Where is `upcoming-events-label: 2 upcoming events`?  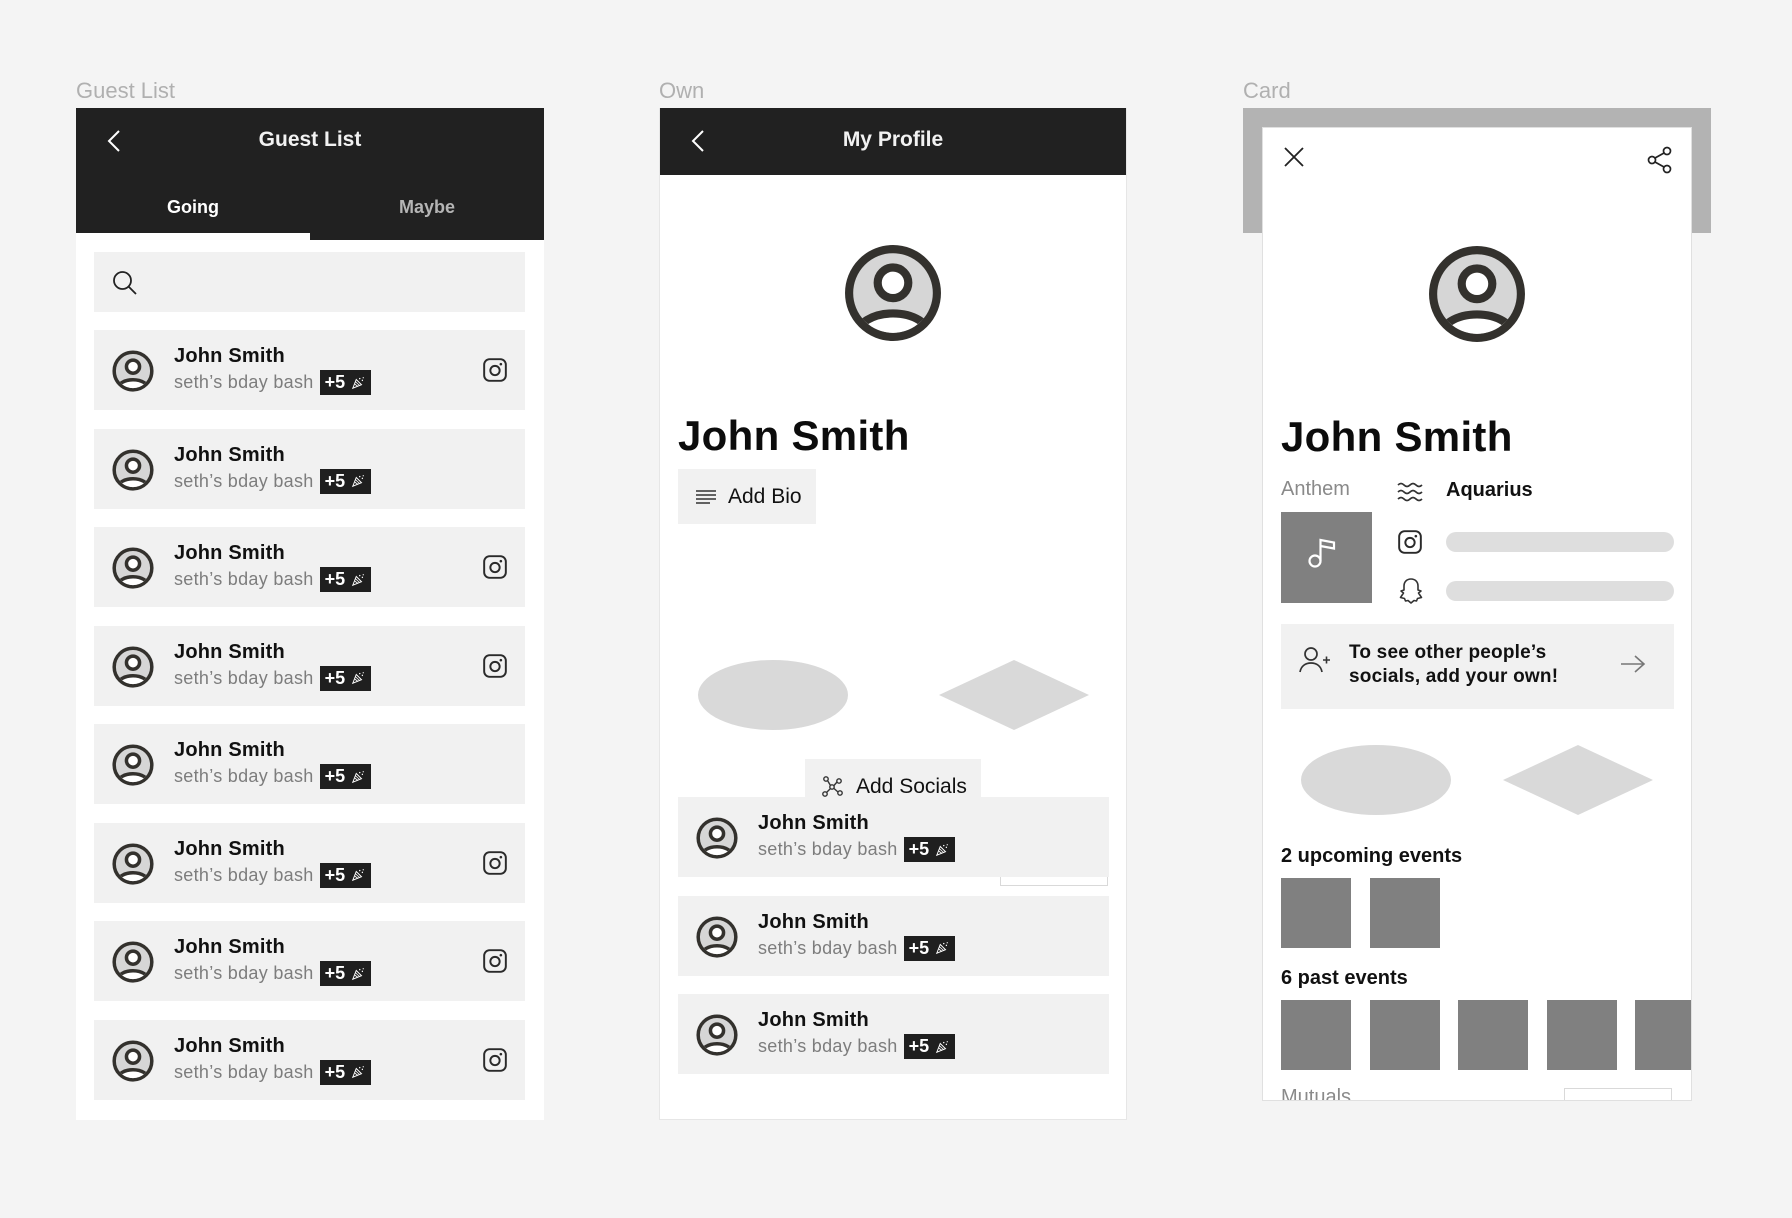
upcoming-events-label: 2 upcoming events is located at coordinates (1372, 856).